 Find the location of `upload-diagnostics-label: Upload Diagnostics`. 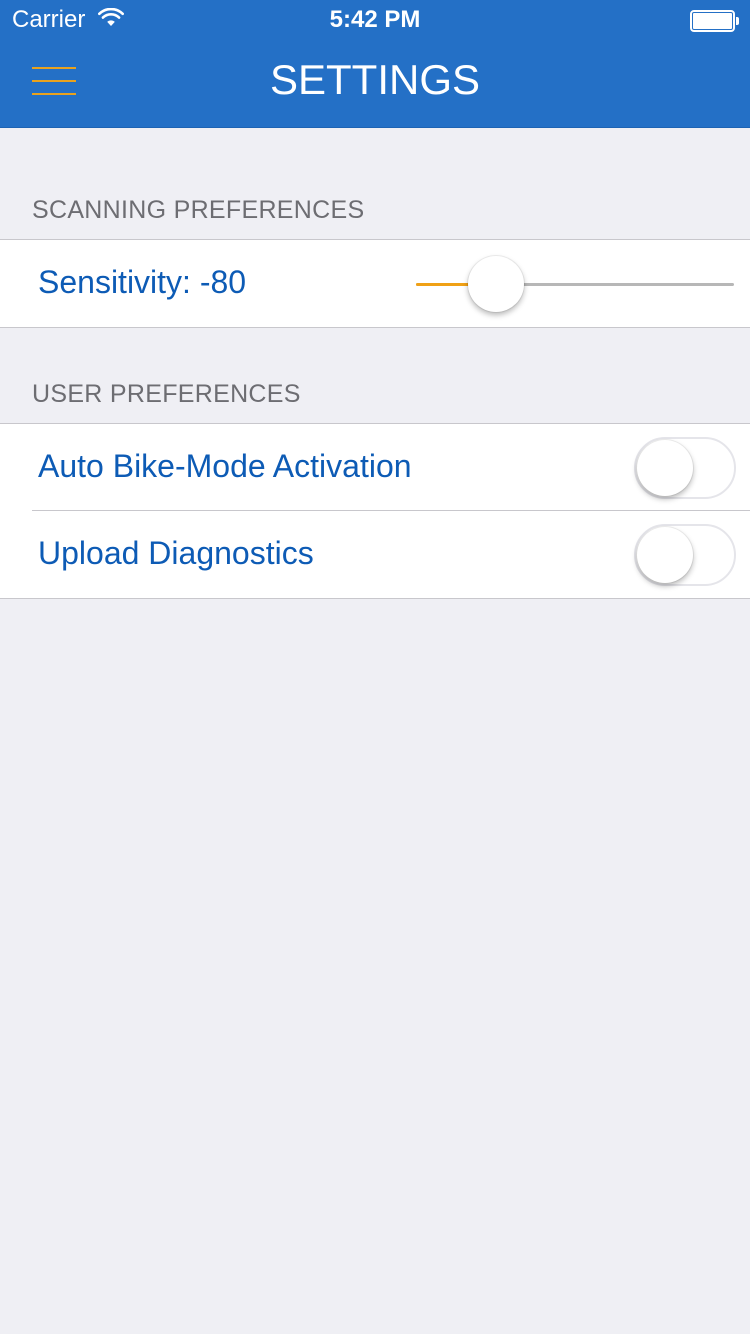

upload-diagnostics-label: Upload Diagnostics is located at coordinates (176, 553).